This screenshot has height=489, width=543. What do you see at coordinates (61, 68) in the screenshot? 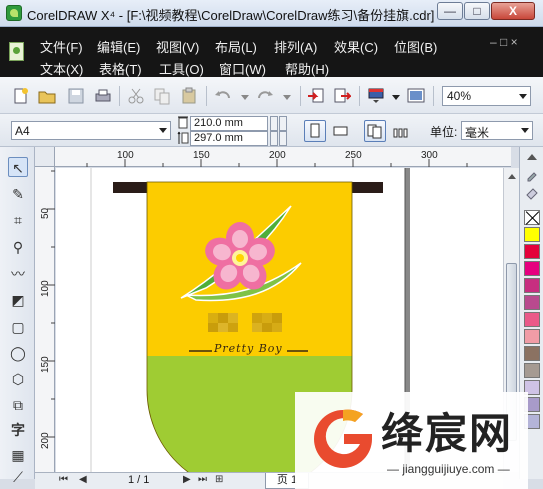
I see `menu-text: 文本(X)` at bounding box center [61, 68].